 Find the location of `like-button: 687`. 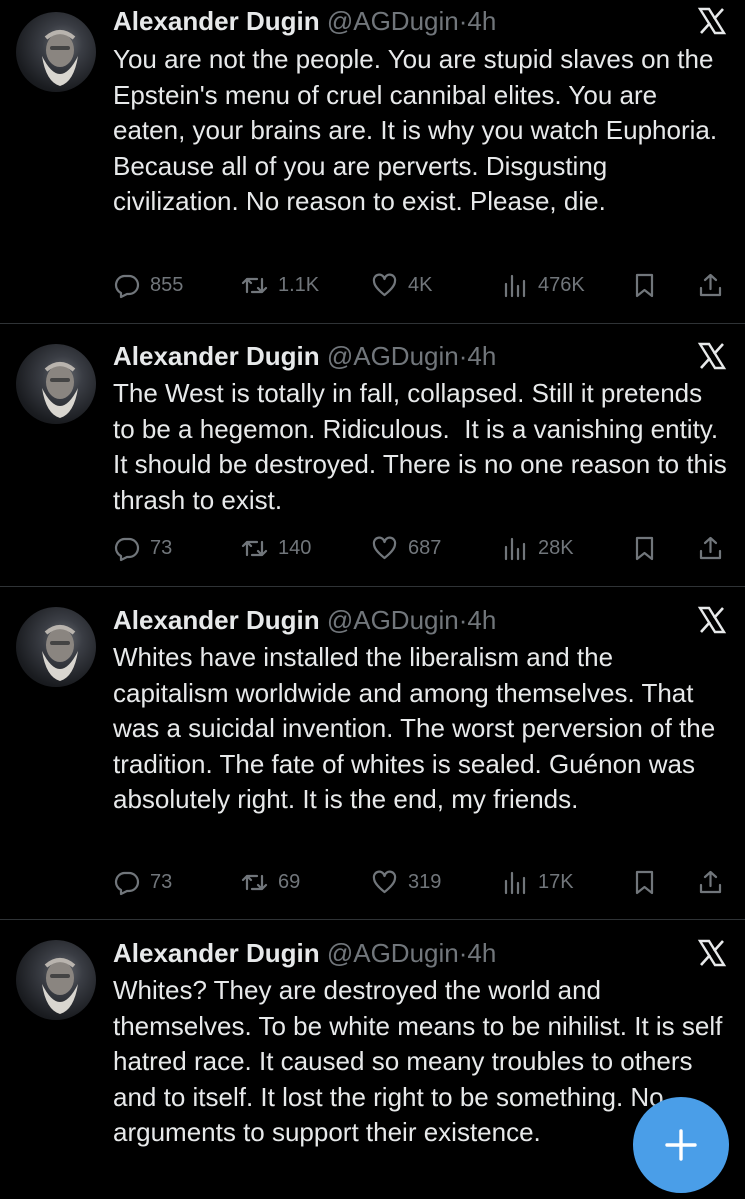

like-button: 687 is located at coordinates (406, 548).